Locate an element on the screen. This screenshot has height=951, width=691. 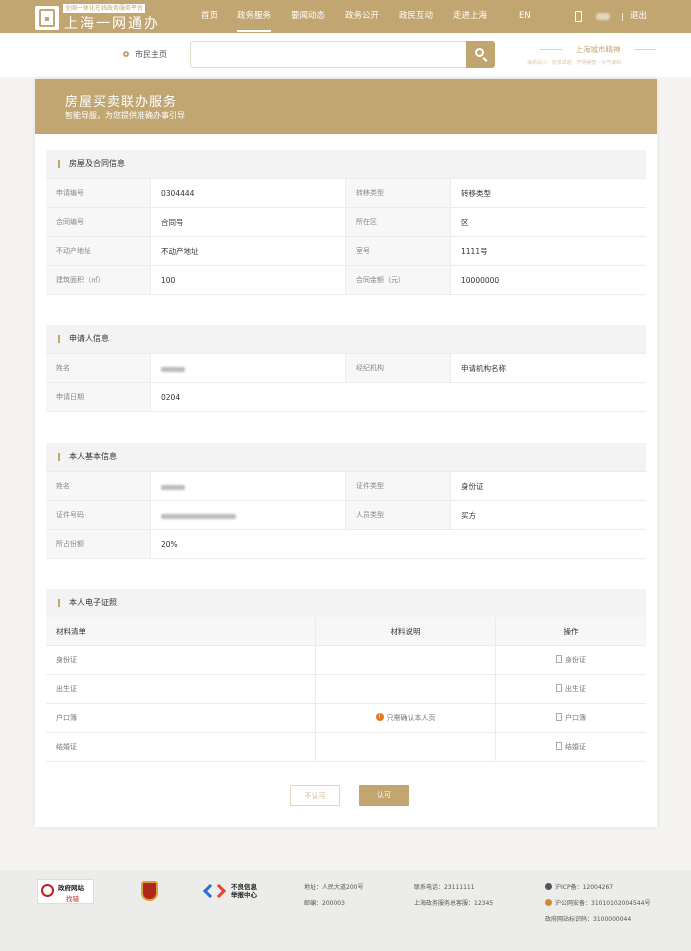
report-center-name: 不良信息举报中心 is located at coordinates (246, 891).